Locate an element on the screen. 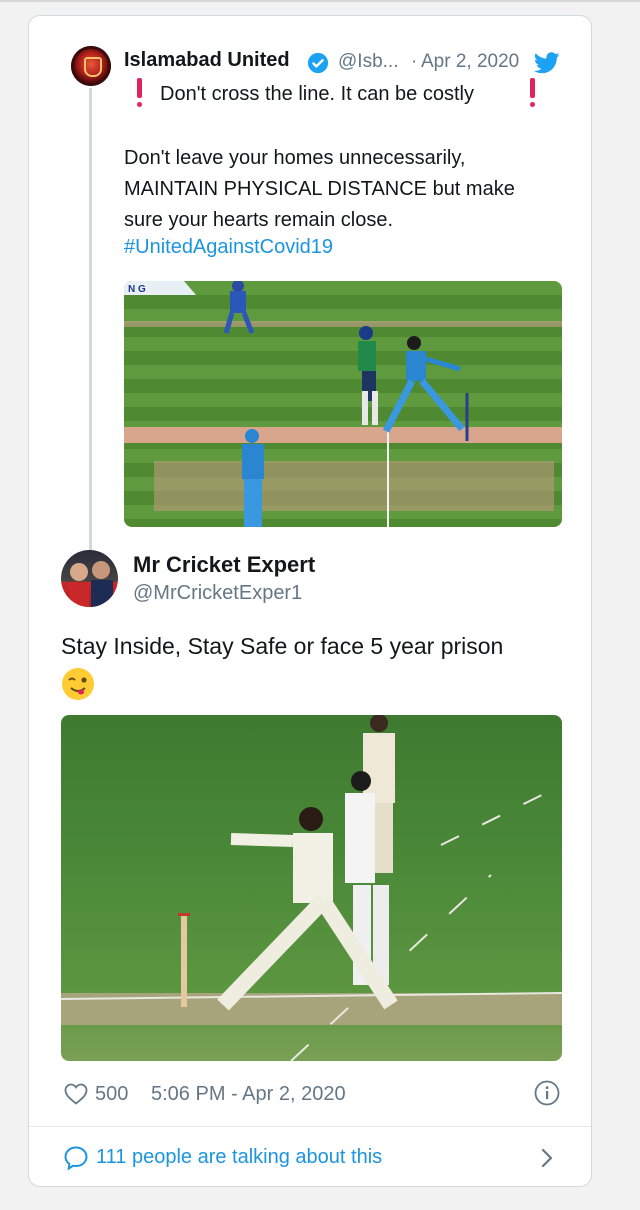 This screenshot has height=1210, width=640. like-count: 500 is located at coordinates (111, 1094).